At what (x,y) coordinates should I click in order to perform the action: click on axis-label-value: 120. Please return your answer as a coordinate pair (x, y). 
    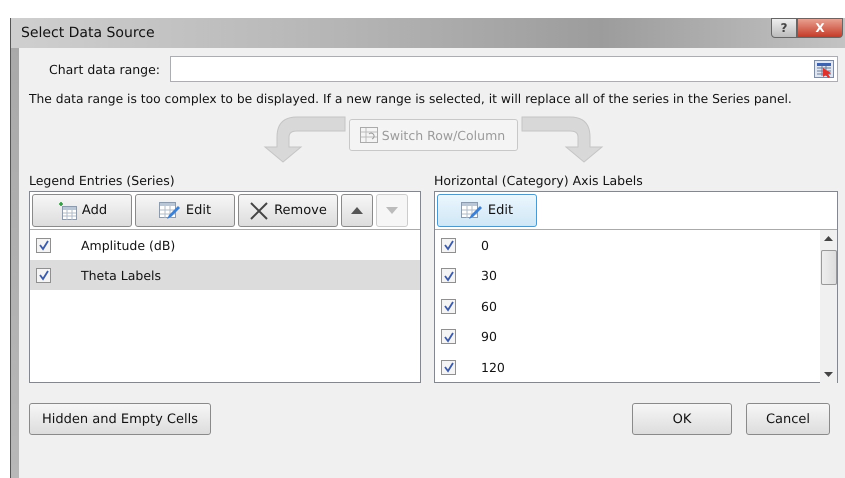
    Looking at the image, I should click on (493, 367).